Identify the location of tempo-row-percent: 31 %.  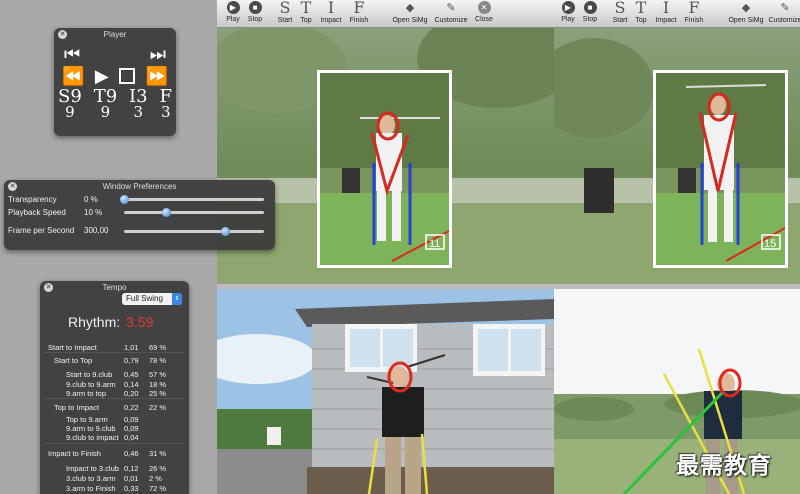
(158, 453).